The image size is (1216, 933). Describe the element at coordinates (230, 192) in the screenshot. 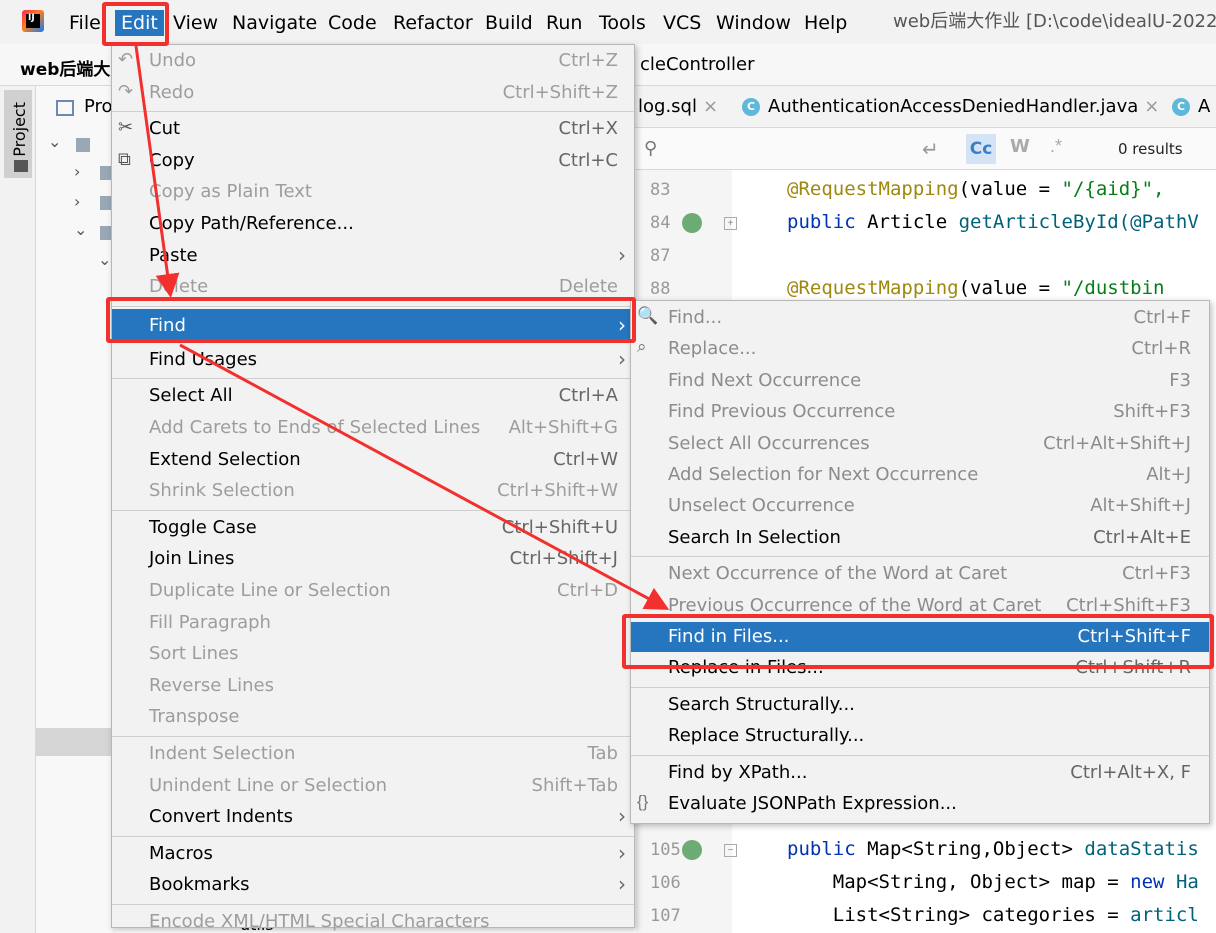

I see `menu-item-label: Copy as Plain Text` at that location.